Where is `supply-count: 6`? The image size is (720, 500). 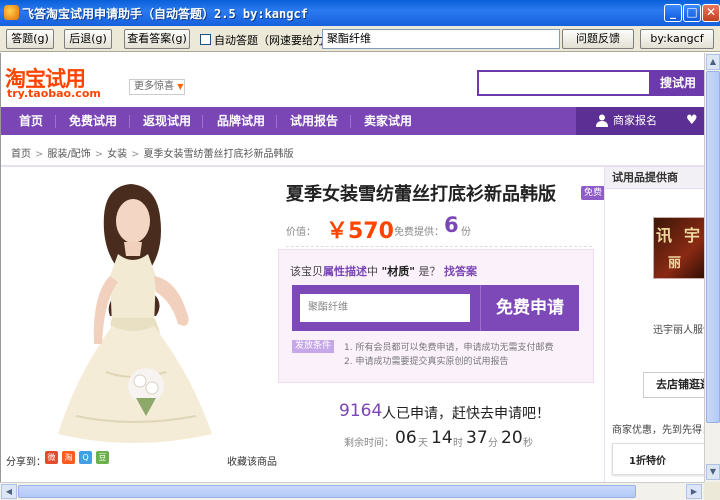 supply-count: 6 is located at coordinates (451, 225).